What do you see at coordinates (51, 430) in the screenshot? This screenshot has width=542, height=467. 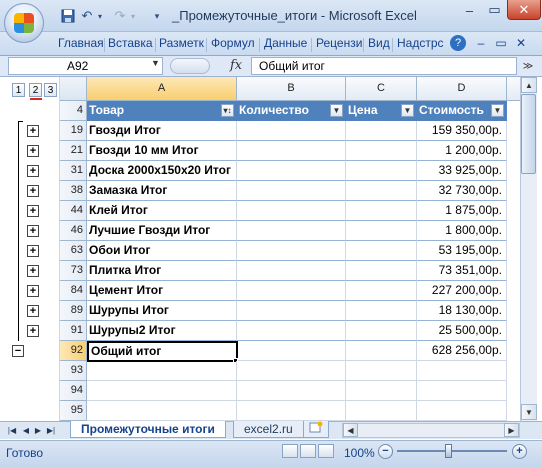 I see `last-sheet-icon: ▶|` at bounding box center [51, 430].